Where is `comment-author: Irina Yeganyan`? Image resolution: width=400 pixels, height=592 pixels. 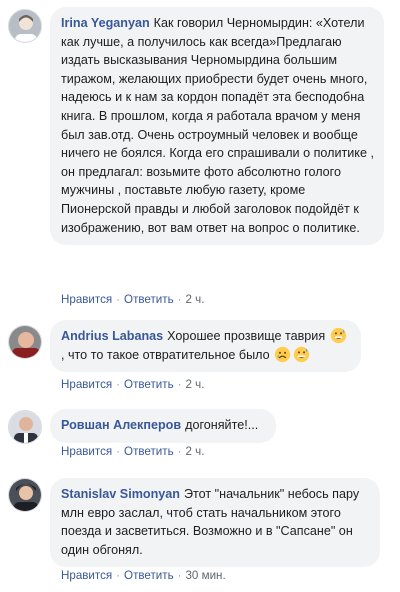 comment-author: Irina Yeganyan is located at coordinates (105, 23).